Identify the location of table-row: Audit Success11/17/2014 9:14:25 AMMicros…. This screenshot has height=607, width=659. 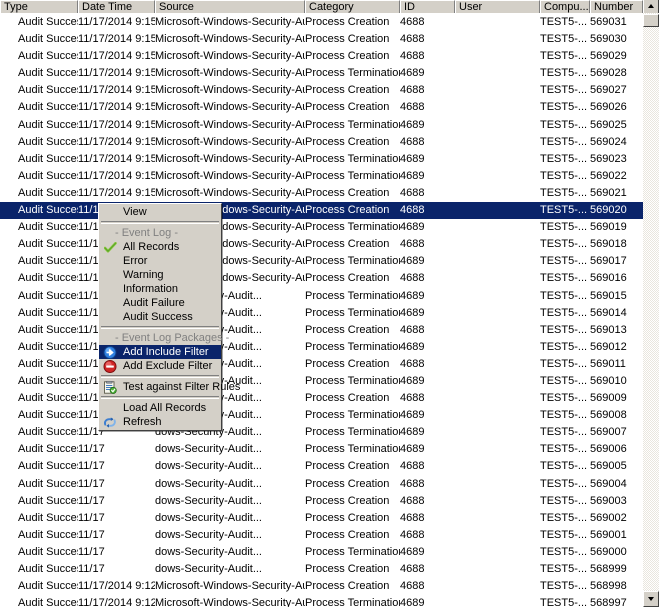
(321, 278).